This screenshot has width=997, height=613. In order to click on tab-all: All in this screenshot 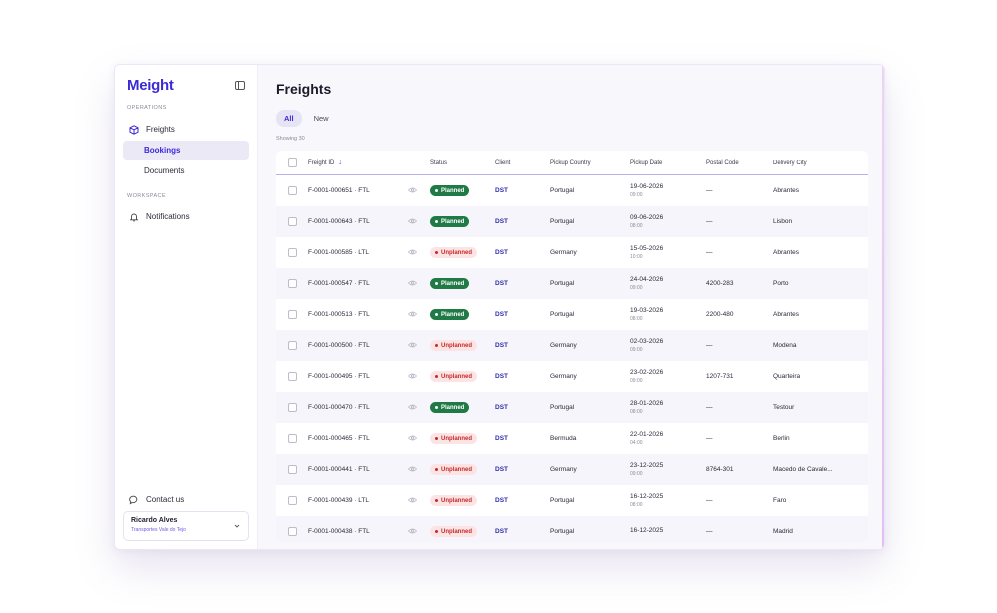, I will do `click(289, 118)`.